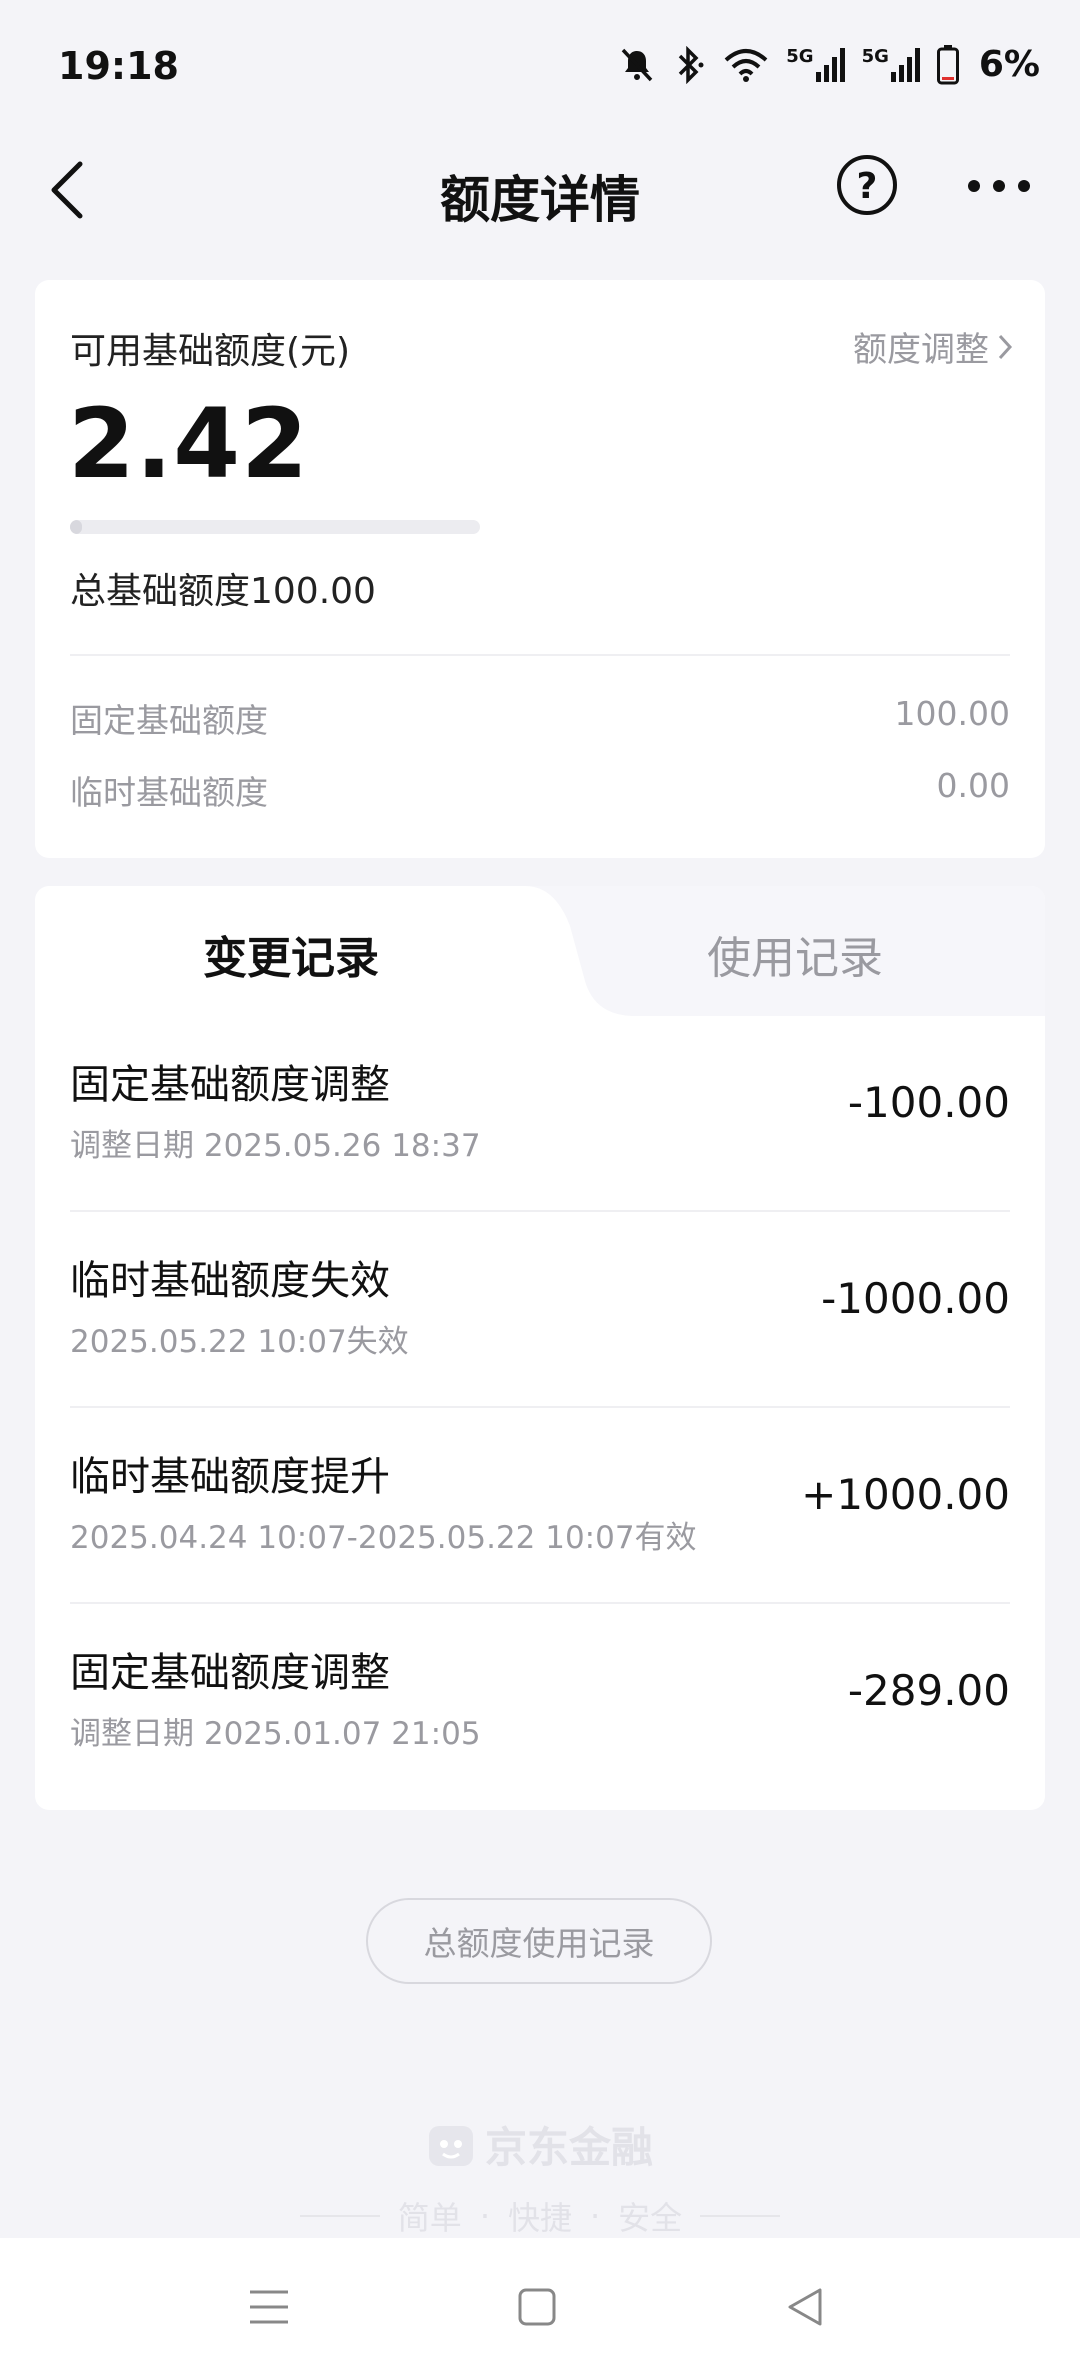  What do you see at coordinates (291, 954) in the screenshot?
I see `tab-change-records: 变更记录` at bounding box center [291, 954].